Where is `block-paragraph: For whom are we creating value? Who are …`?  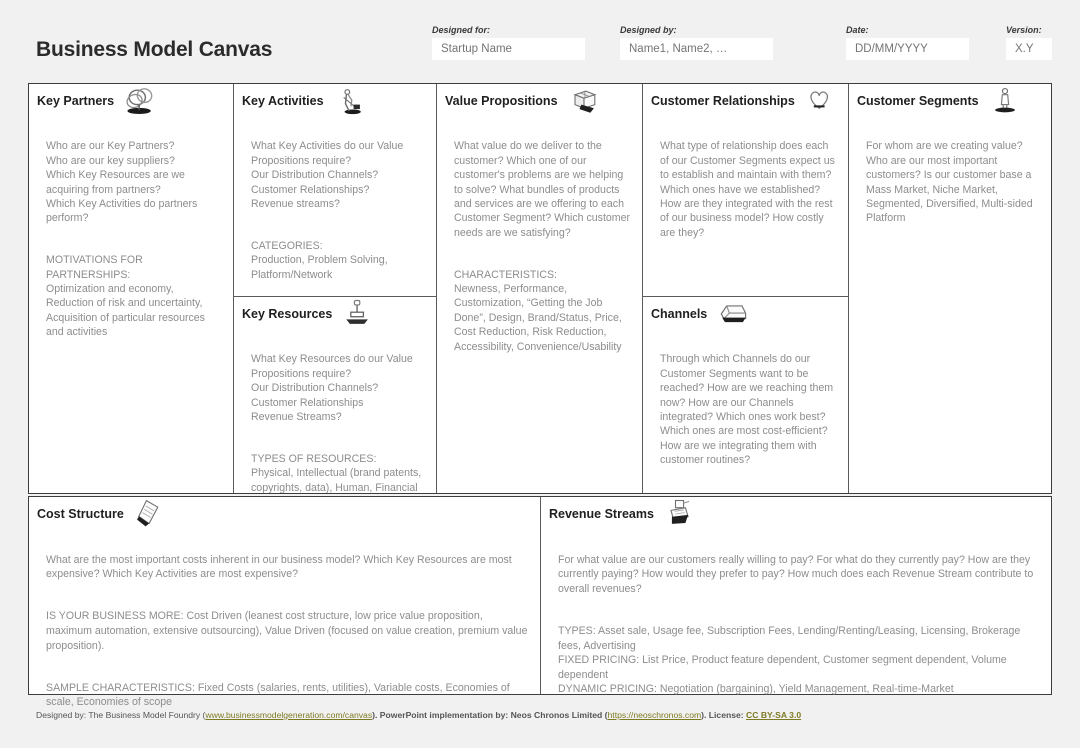
block-paragraph: For whom are we creating value? Who are … is located at coordinates (949, 182).